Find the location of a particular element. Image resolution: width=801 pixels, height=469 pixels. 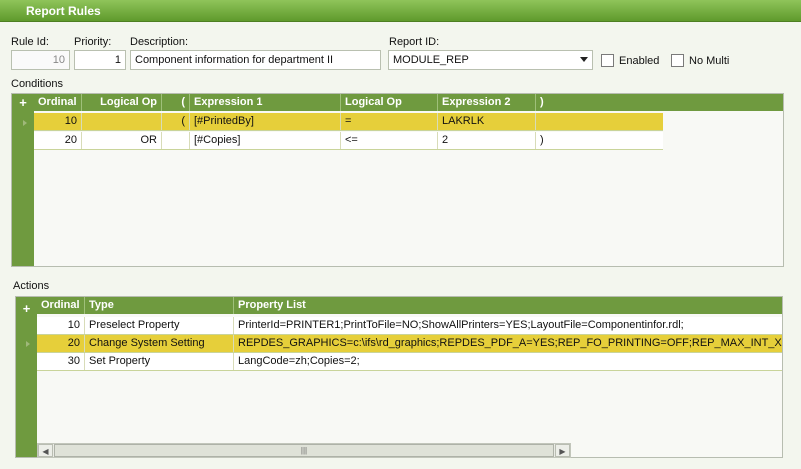

actions-row-gutter: + is located at coordinates (26, 377).